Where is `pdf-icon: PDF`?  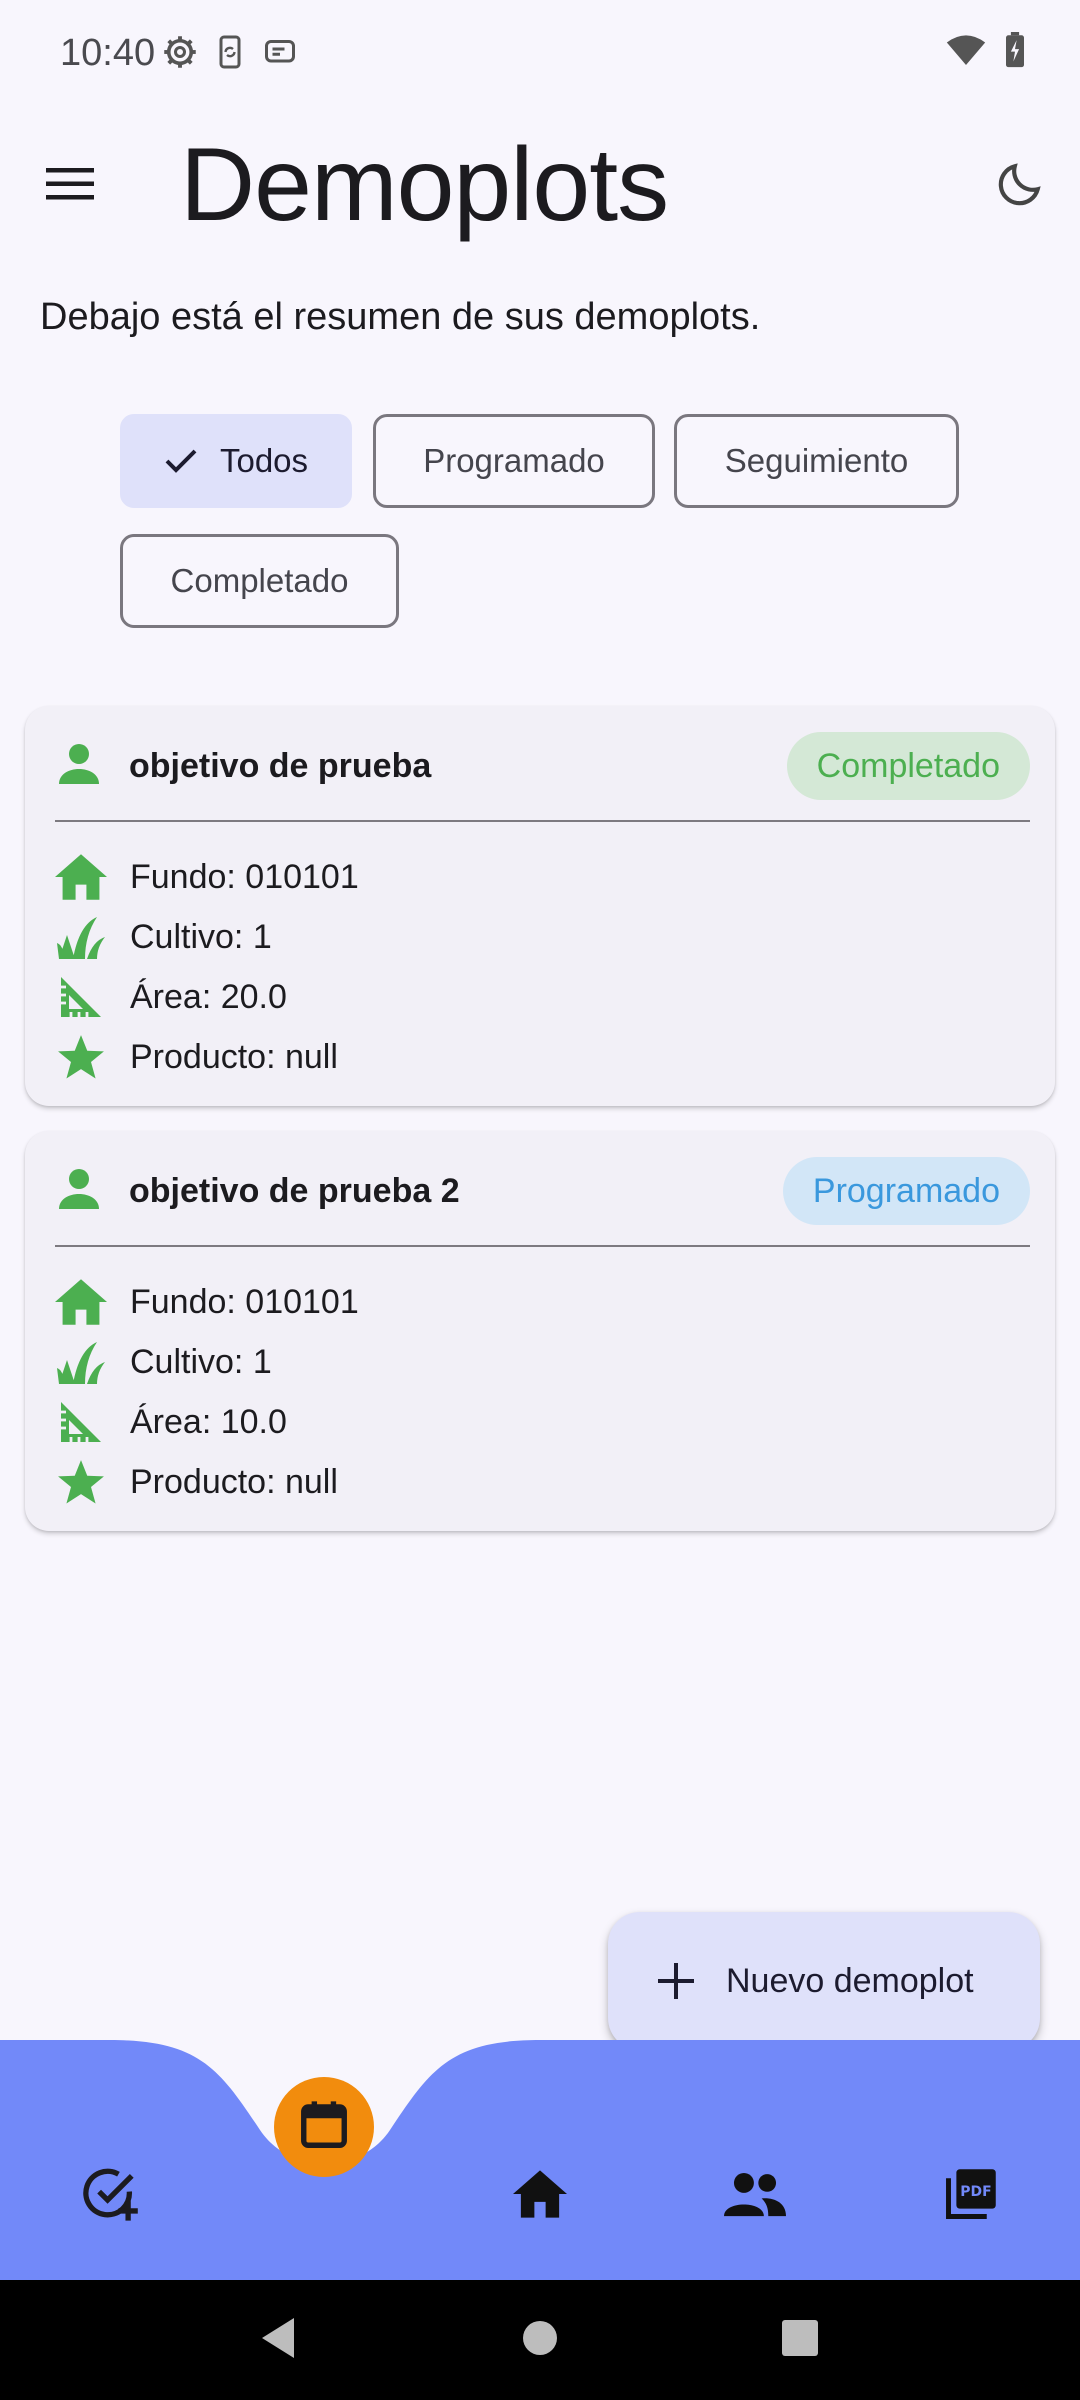 pdf-icon: PDF is located at coordinates (971, 2196).